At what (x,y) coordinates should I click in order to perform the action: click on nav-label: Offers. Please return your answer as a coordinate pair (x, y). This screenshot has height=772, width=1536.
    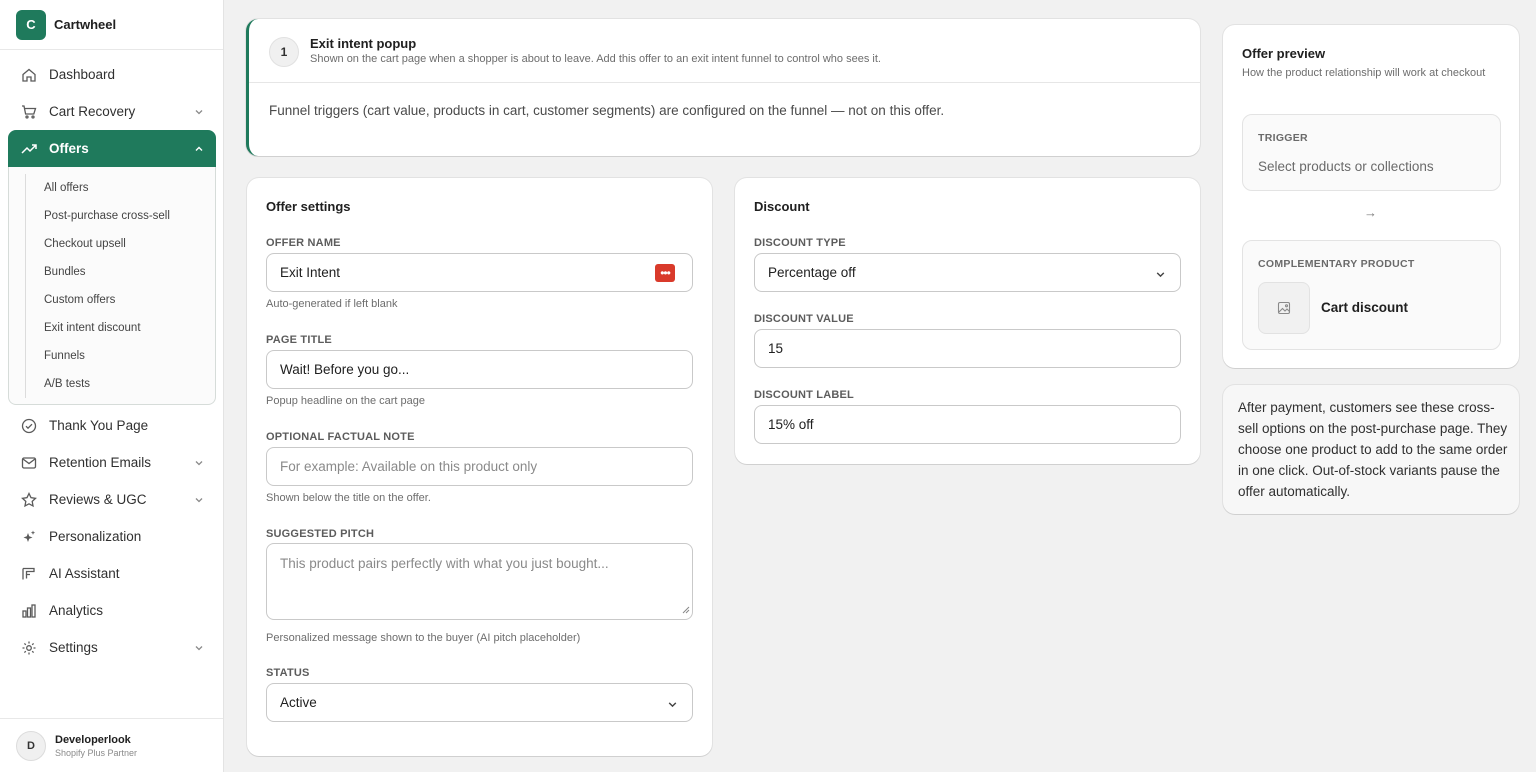
    Looking at the image, I should click on (69, 148).